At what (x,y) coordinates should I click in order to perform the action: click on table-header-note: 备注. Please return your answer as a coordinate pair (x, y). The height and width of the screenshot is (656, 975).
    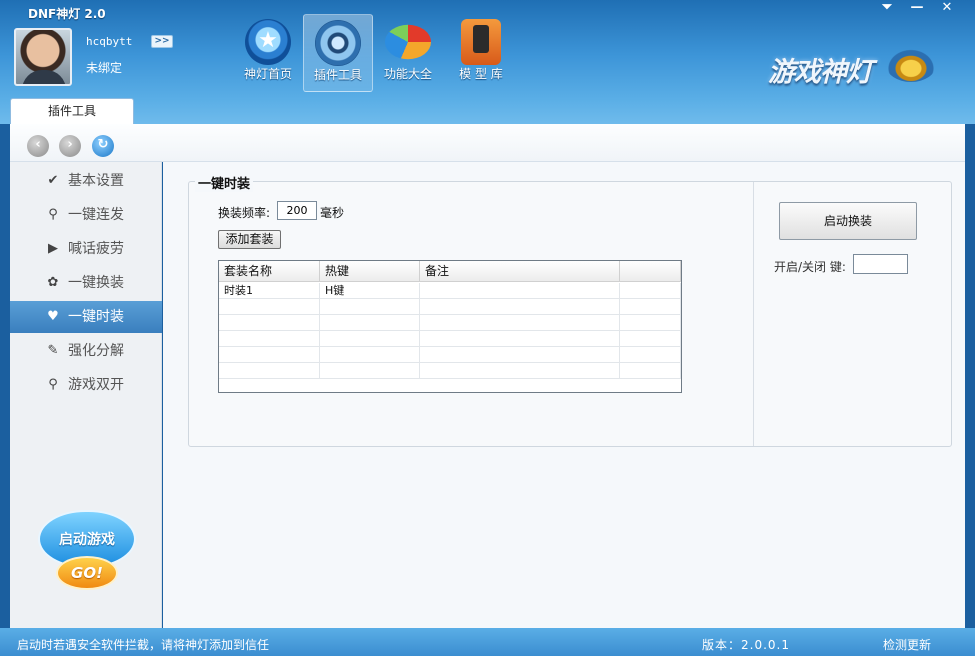
    Looking at the image, I should click on (520, 271).